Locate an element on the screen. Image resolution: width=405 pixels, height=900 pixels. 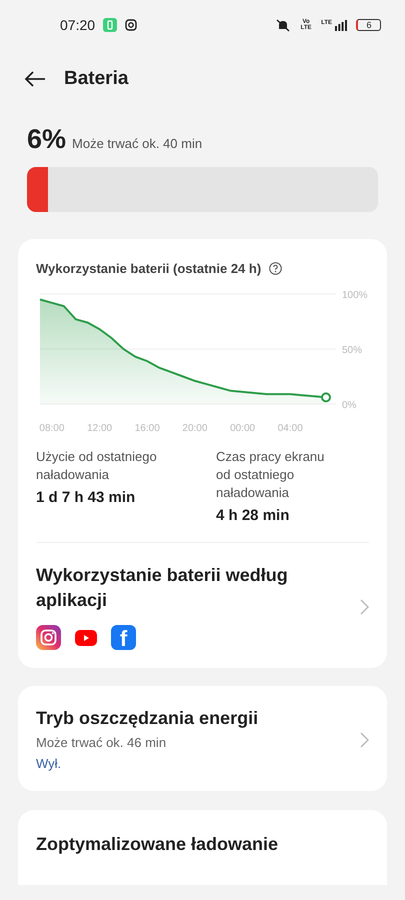
x-axis-label: 12:00 is located at coordinates (99, 428).